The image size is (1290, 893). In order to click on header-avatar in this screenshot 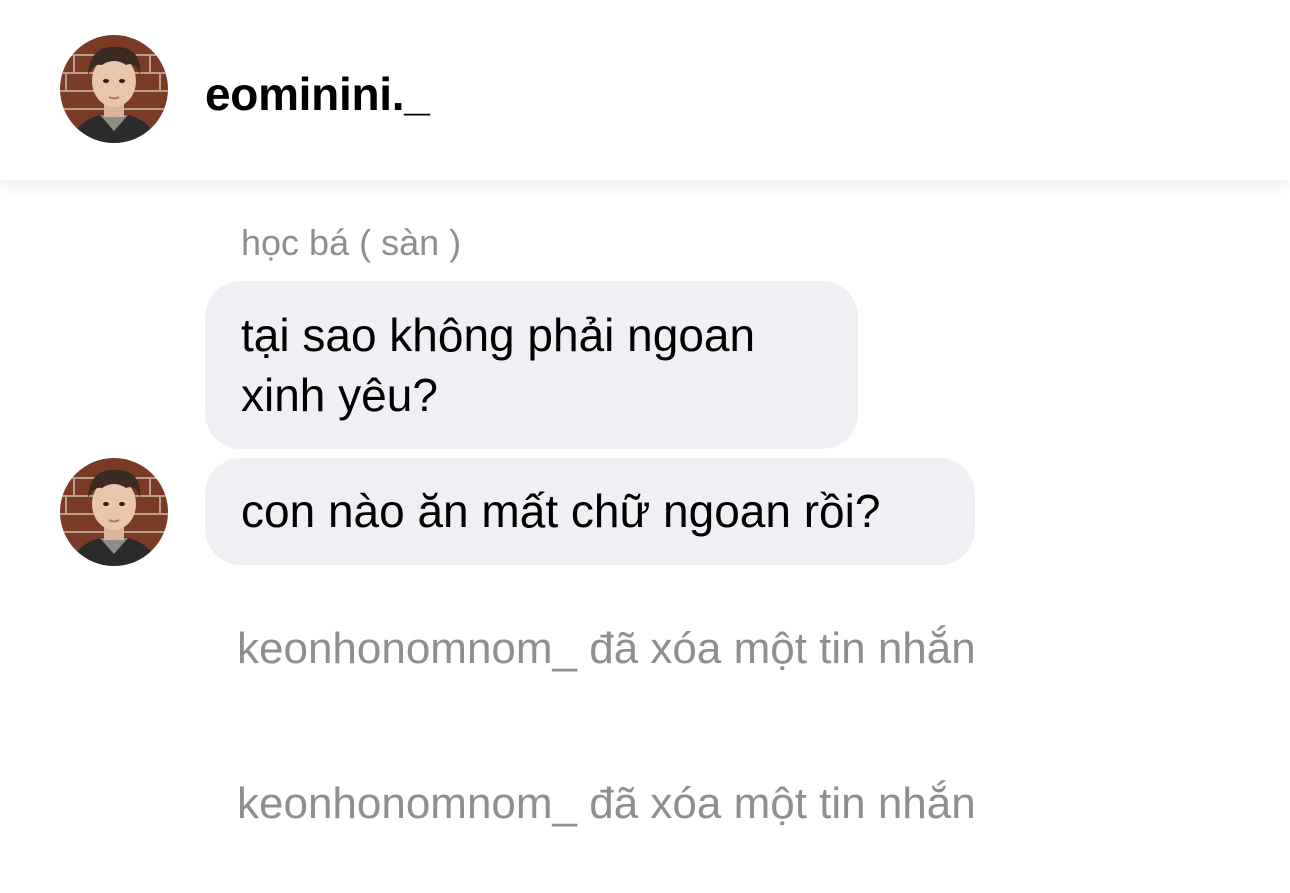, I will do `click(114, 89)`.